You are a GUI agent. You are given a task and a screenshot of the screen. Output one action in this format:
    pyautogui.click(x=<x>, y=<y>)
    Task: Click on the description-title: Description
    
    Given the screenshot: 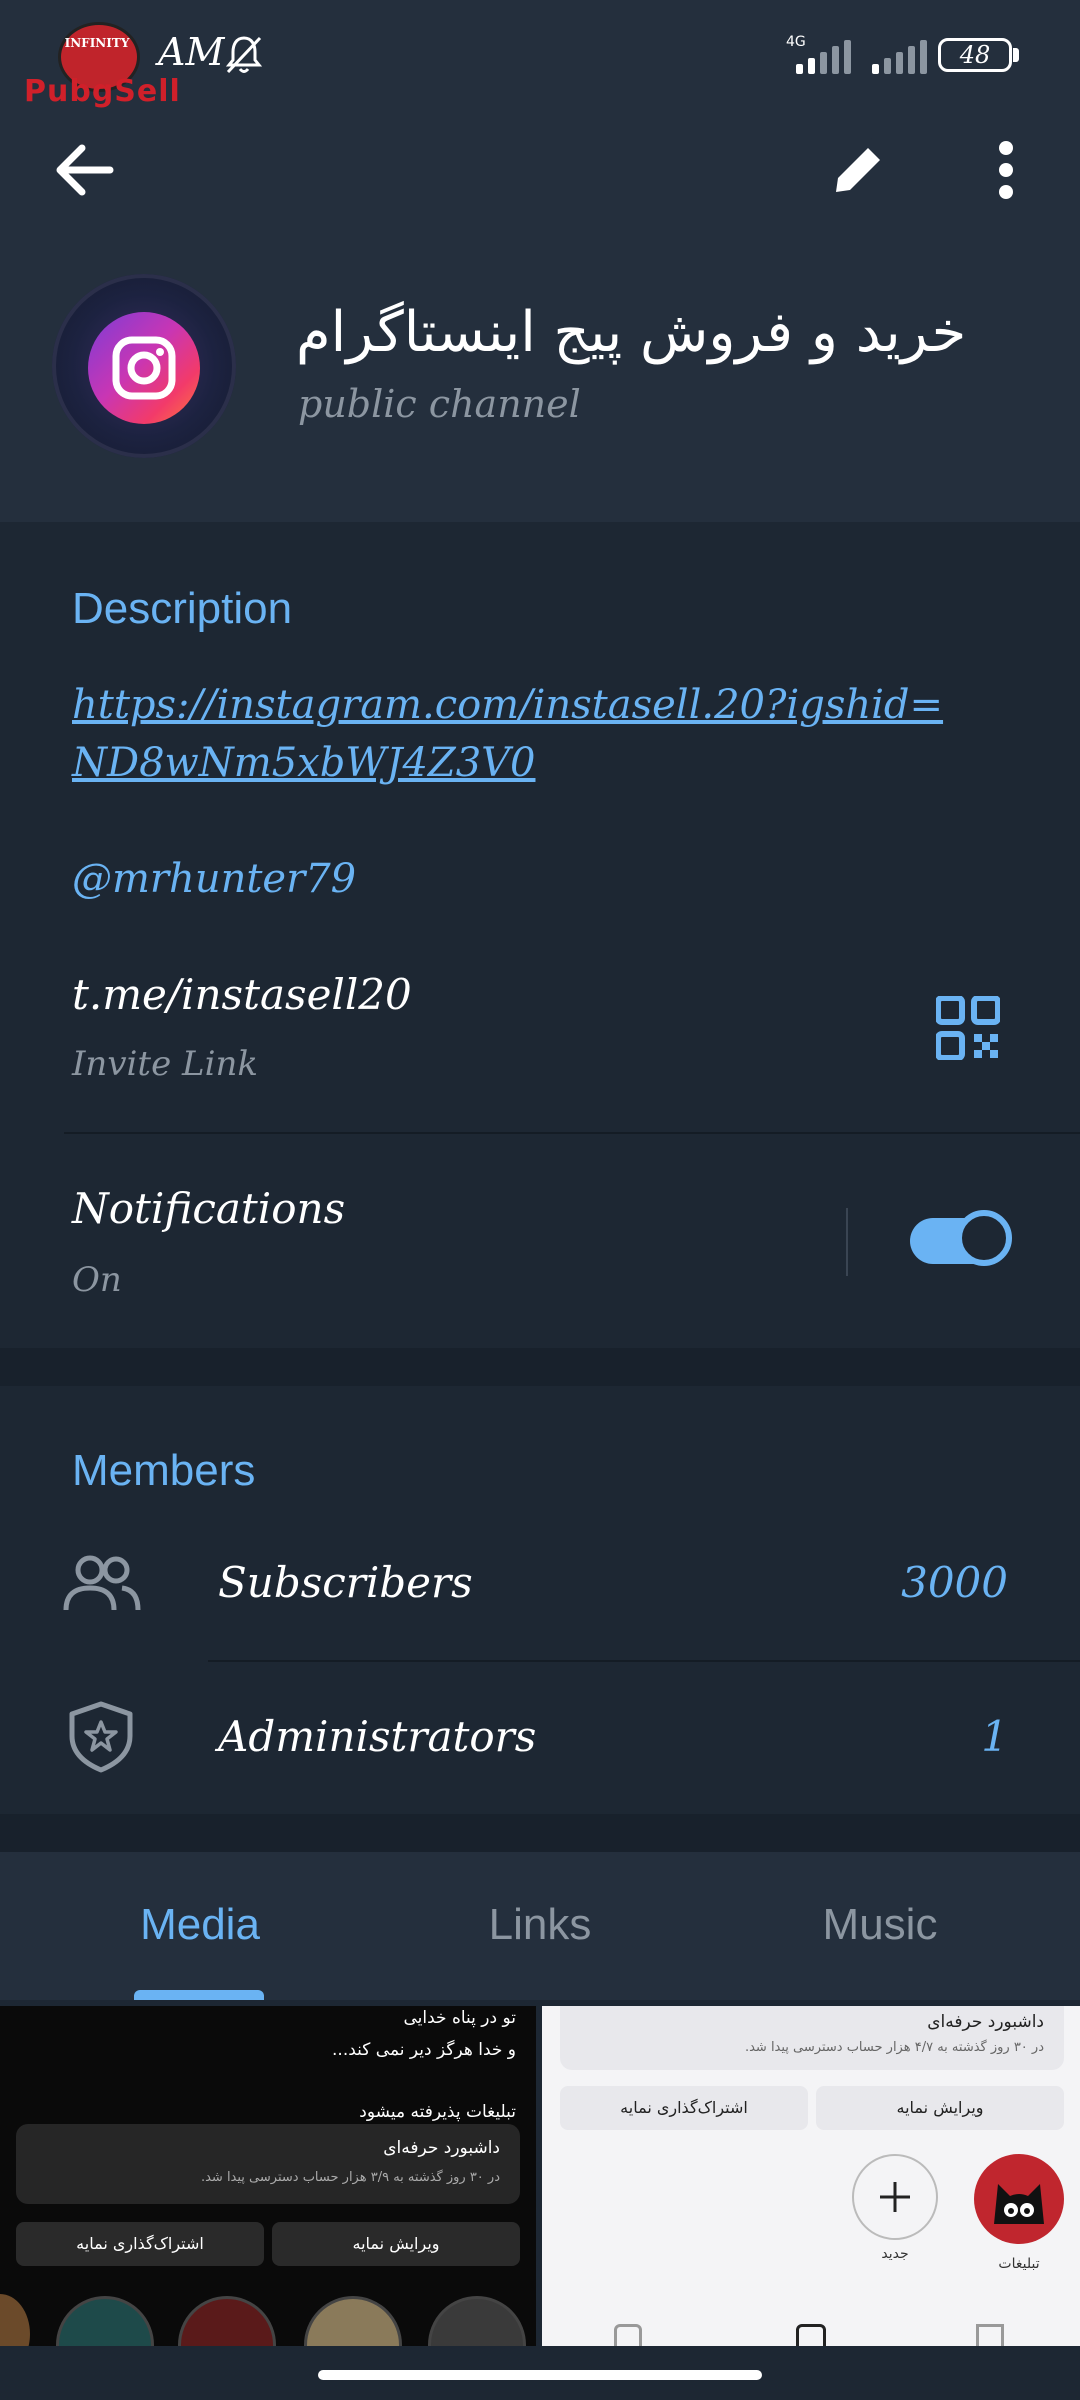 What is the action you would take?
    pyautogui.click(x=182, y=608)
    